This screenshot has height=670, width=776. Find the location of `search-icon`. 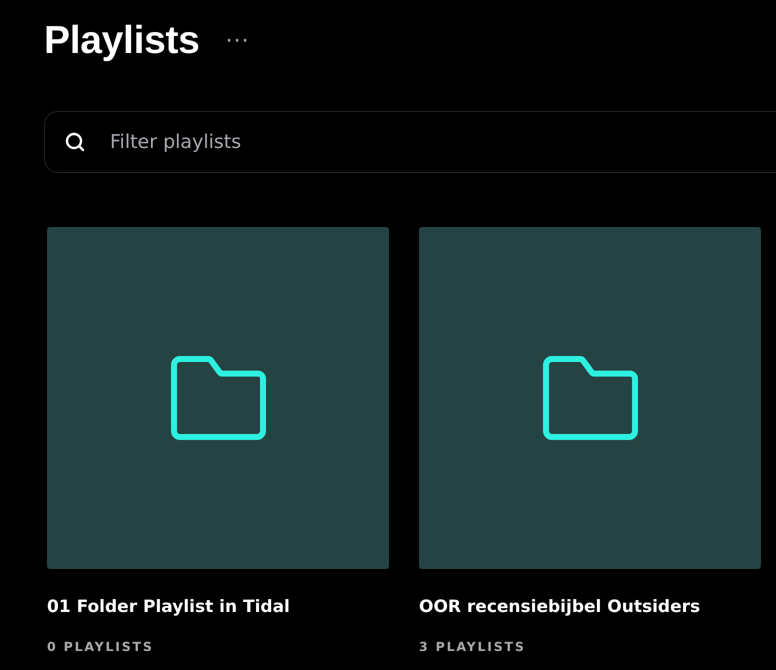

search-icon is located at coordinates (75, 142).